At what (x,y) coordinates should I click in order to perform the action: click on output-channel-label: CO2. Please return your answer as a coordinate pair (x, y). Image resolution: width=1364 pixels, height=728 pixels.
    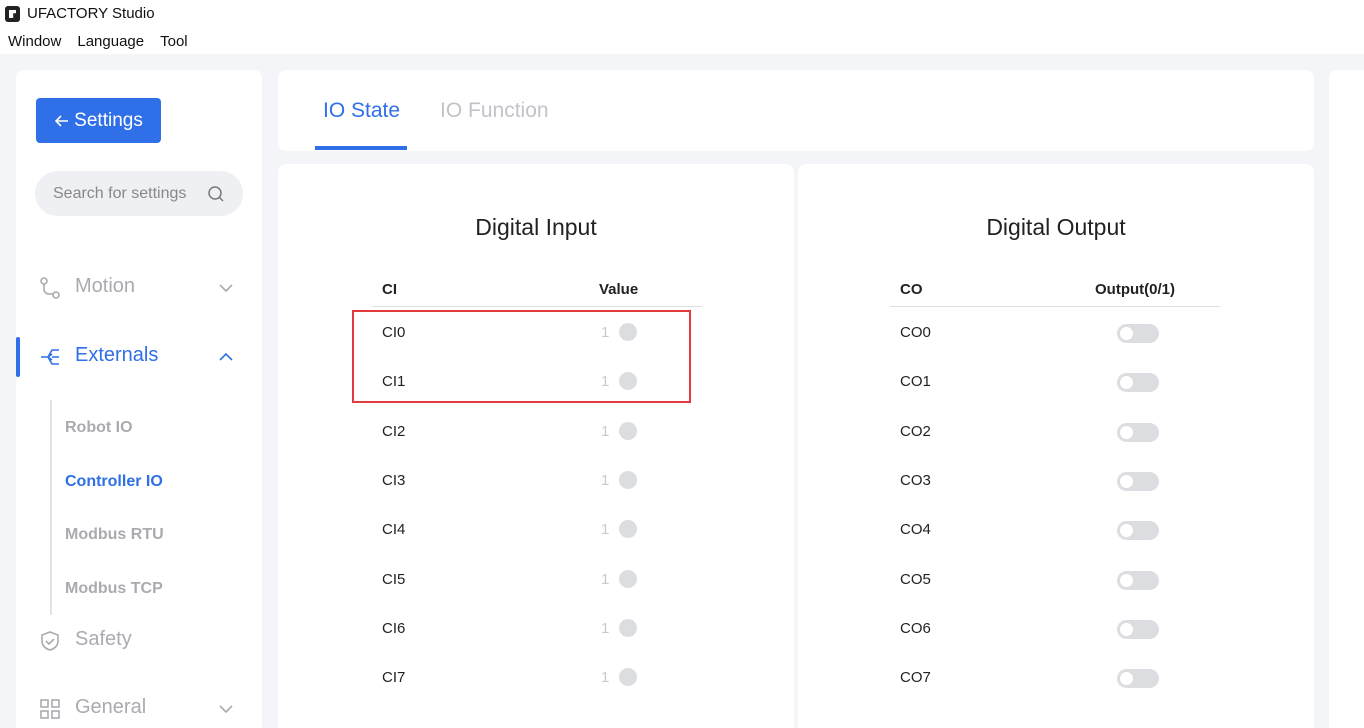
    Looking at the image, I should click on (915, 431).